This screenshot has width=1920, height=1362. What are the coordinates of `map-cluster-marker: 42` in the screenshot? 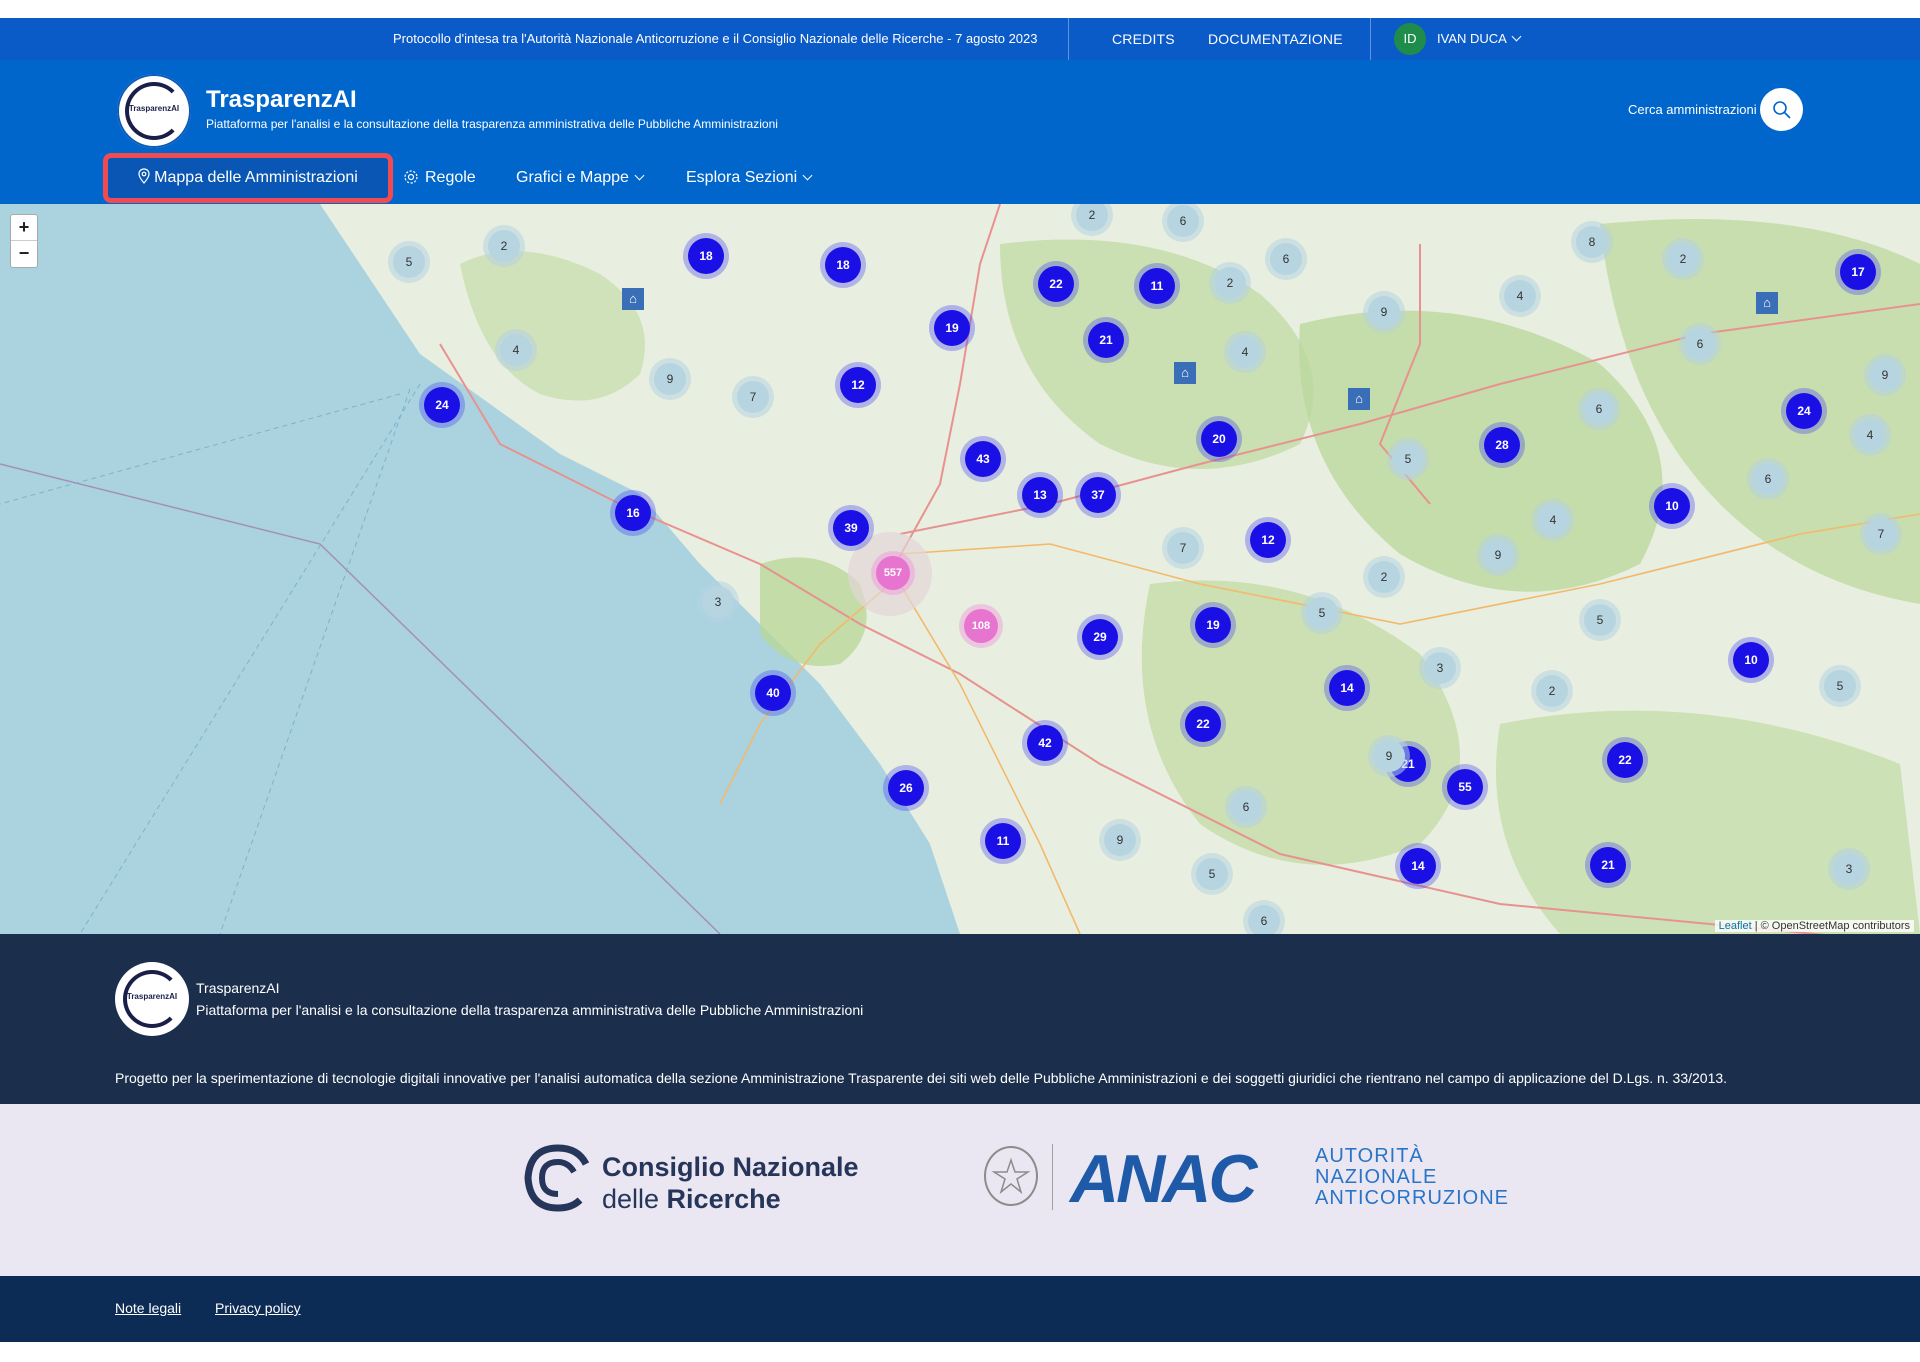 It's located at (1045, 743).